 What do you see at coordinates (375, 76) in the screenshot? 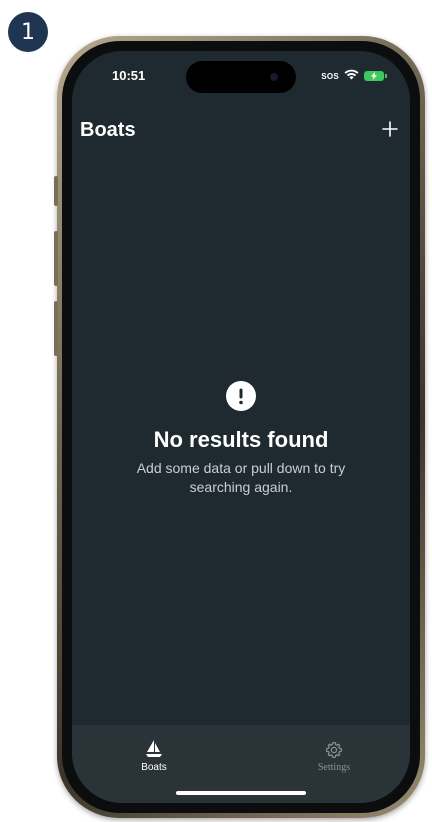
I see `battery-charging-icon` at bounding box center [375, 76].